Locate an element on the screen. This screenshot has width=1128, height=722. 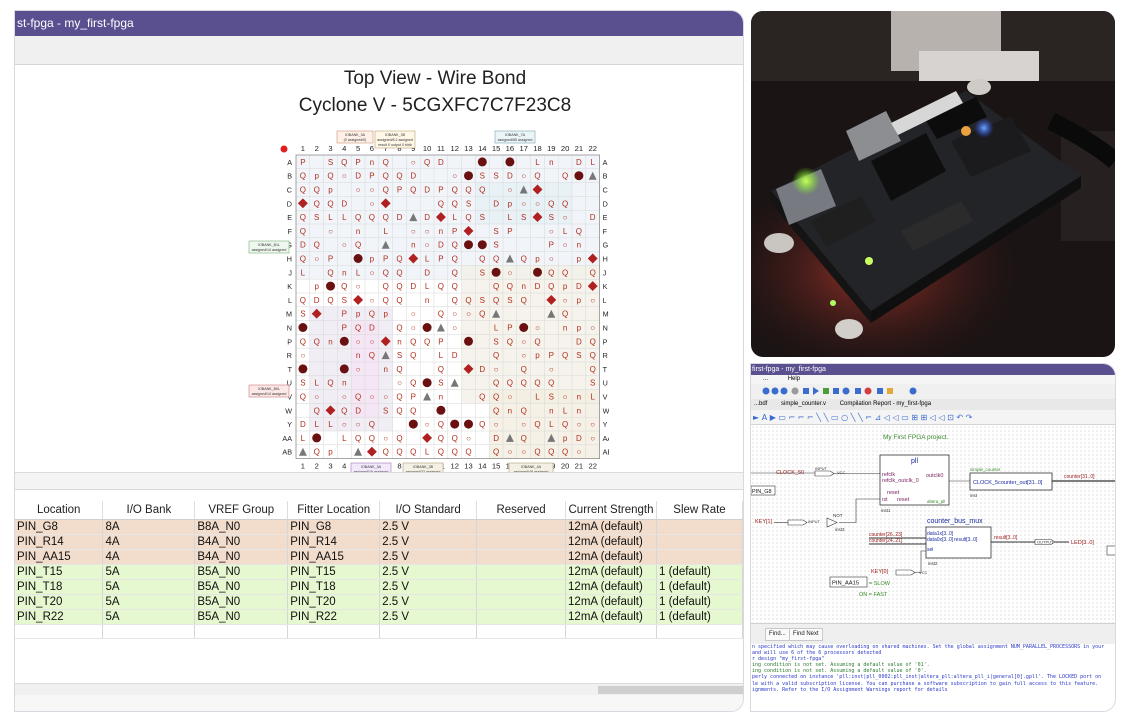
table-cell: PIN_T15 is located at coordinates (334, 572).